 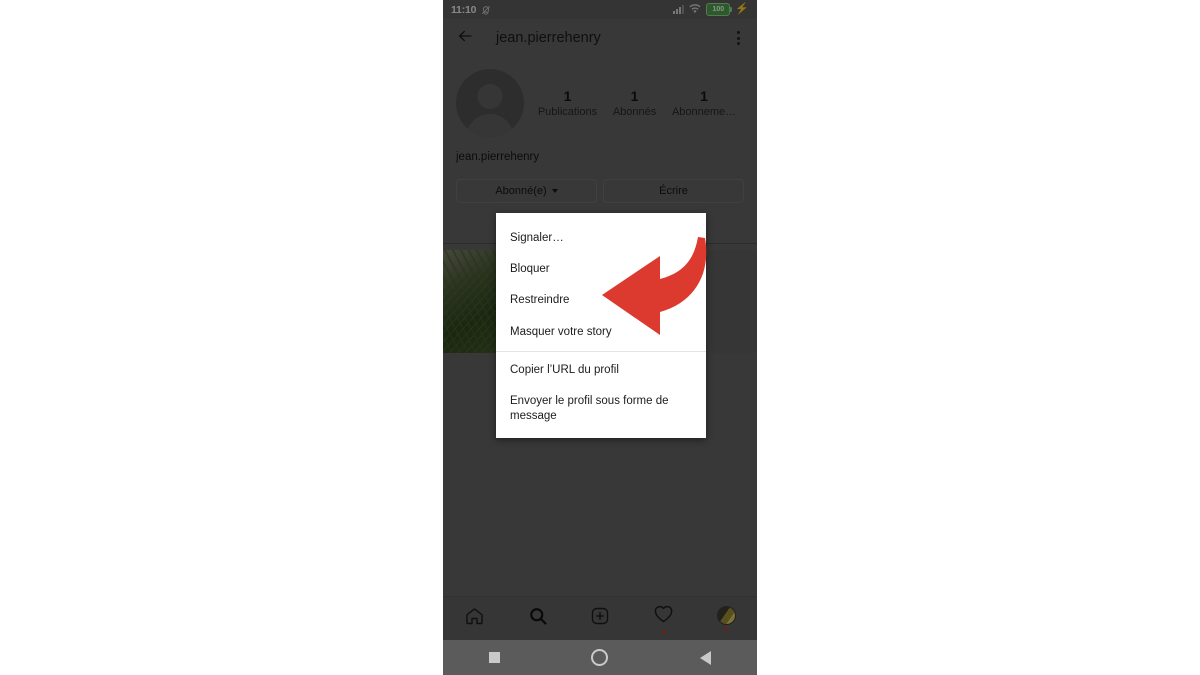 I want to click on nav-profile, so click(x=726, y=618).